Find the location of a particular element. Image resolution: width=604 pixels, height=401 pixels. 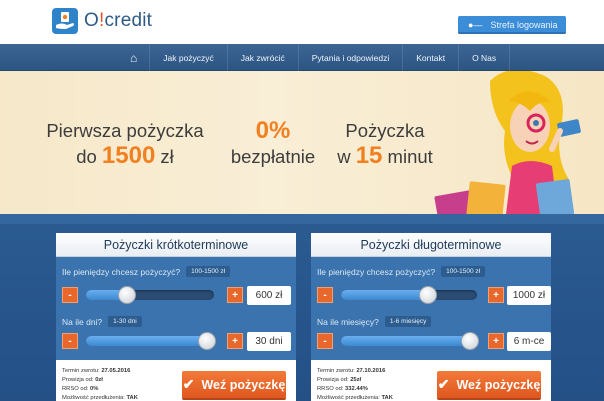

months-minus-button: - is located at coordinates (325, 341).